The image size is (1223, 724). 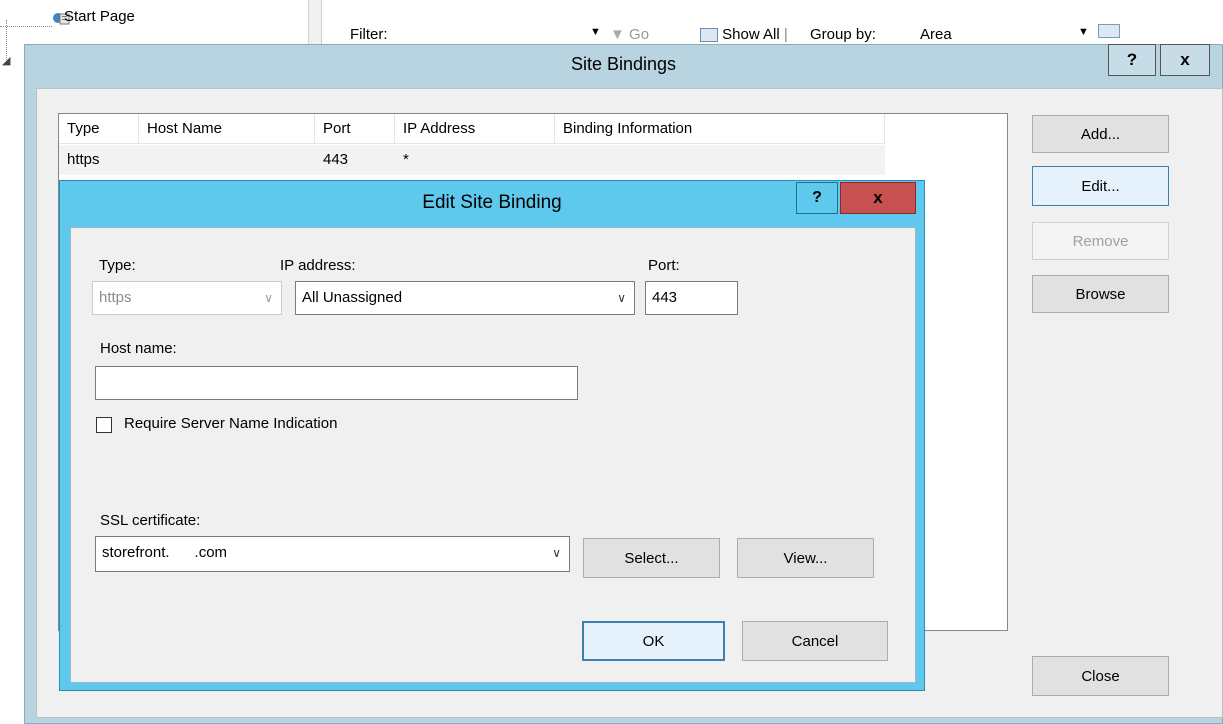 What do you see at coordinates (1100, 676) in the screenshot?
I see `close-button: Close` at bounding box center [1100, 676].